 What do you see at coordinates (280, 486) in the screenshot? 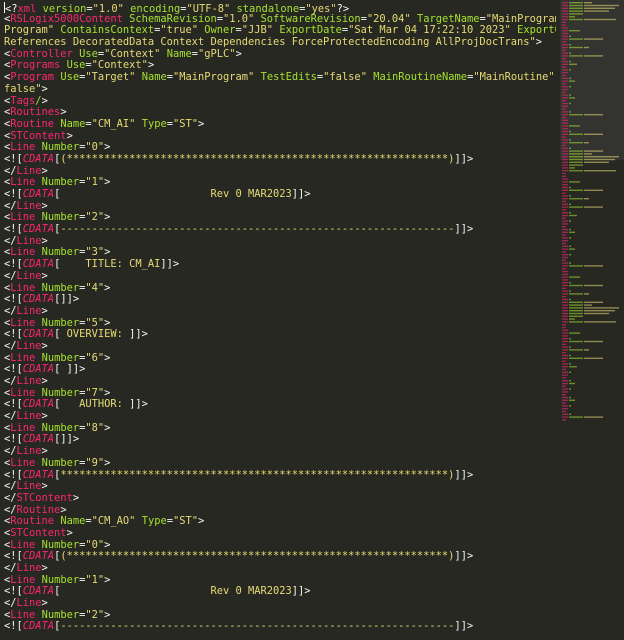
I see `code-line: </Line>` at bounding box center [280, 486].